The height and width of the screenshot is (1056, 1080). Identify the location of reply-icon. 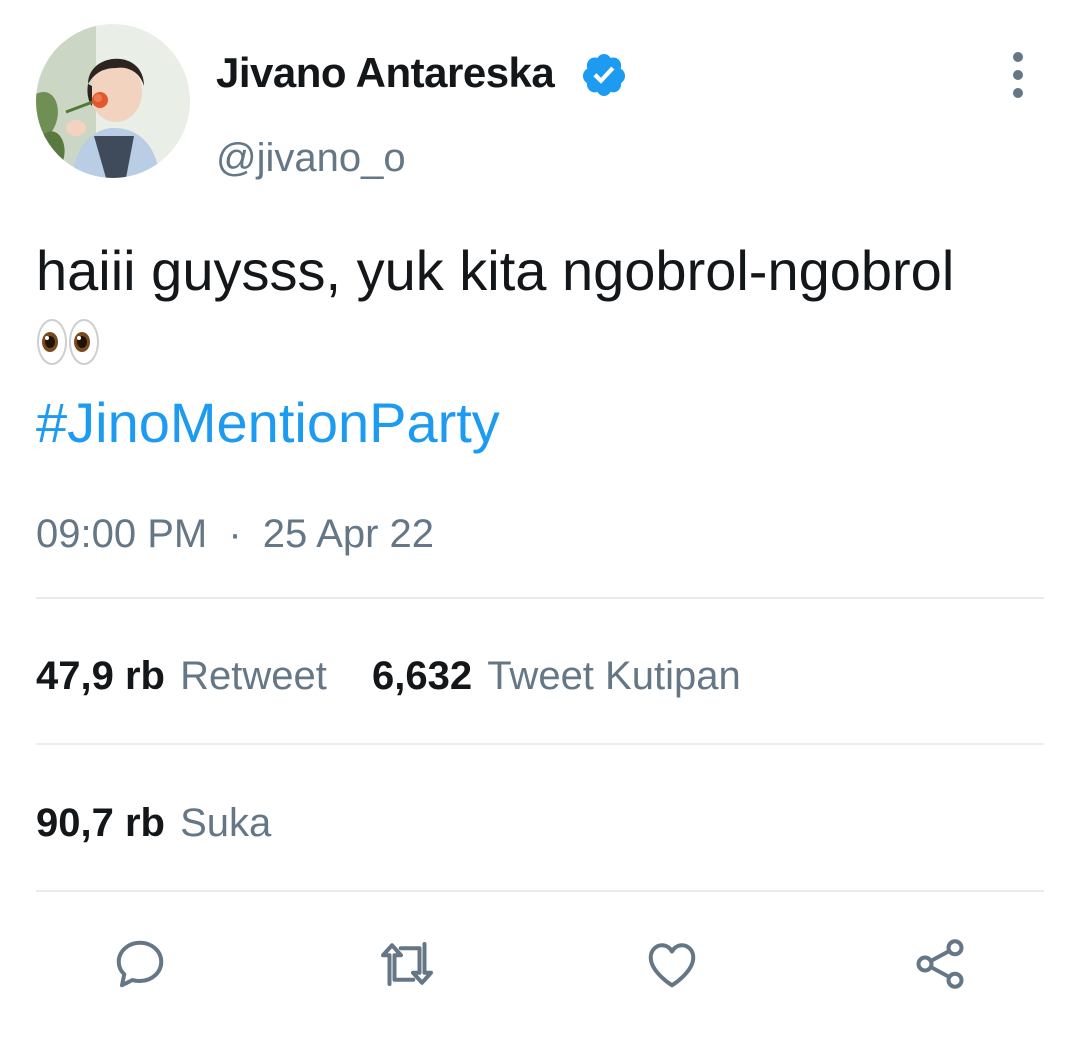
(140, 964).